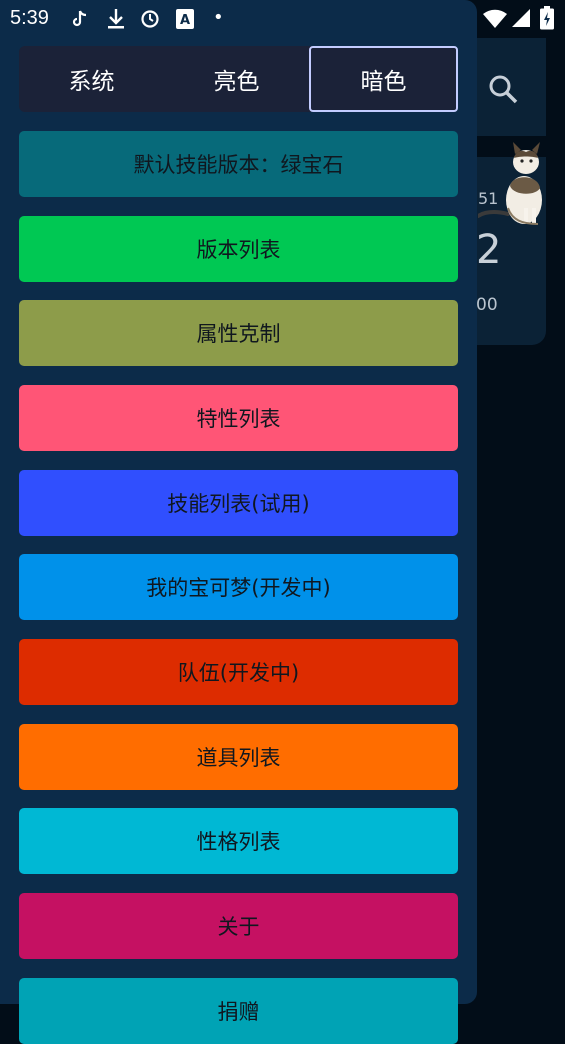 The height and width of the screenshot is (1044, 565). I want to click on version-list-button: 版本列表, so click(238, 249).